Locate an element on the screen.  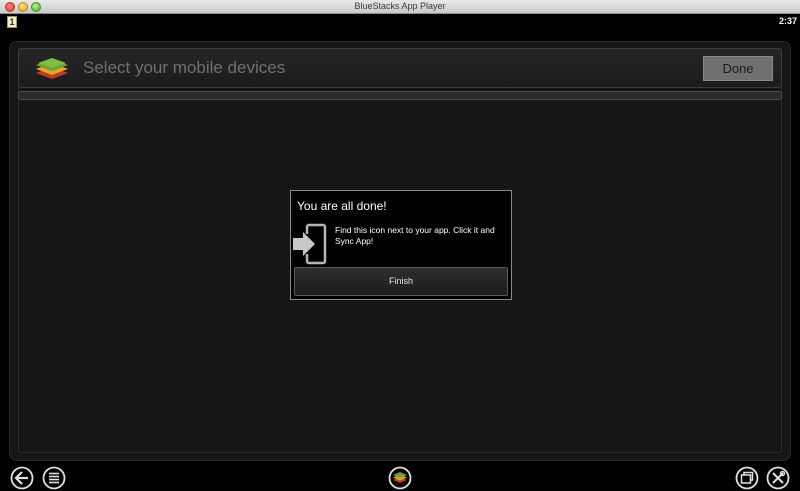
bluestacks-logo-icon is located at coordinates (52, 68).